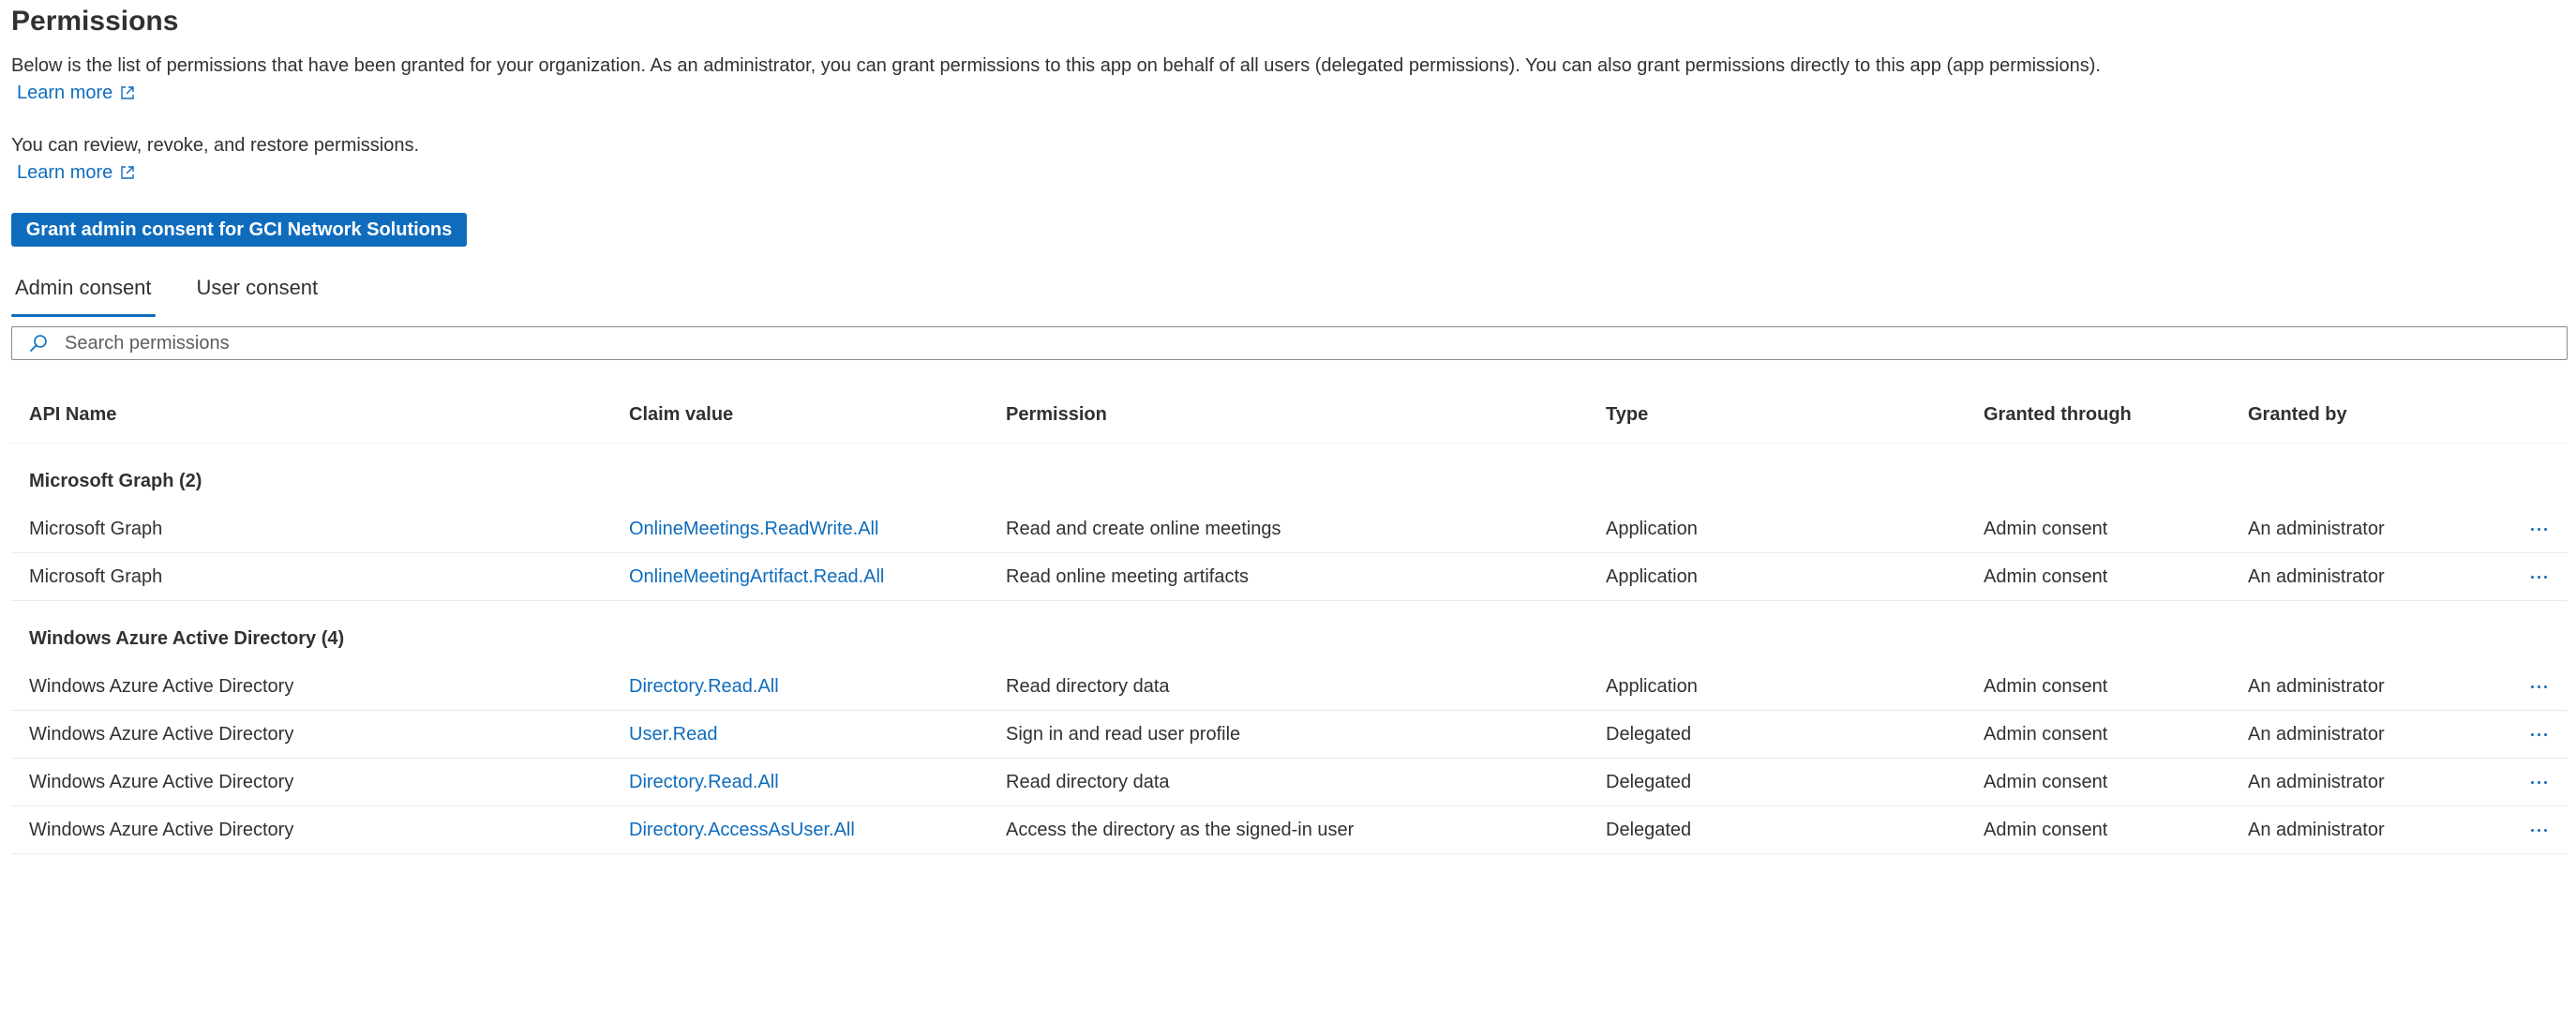 The image size is (2576, 1024). I want to click on tab-admin-consent: Admin consent, so click(83, 294).